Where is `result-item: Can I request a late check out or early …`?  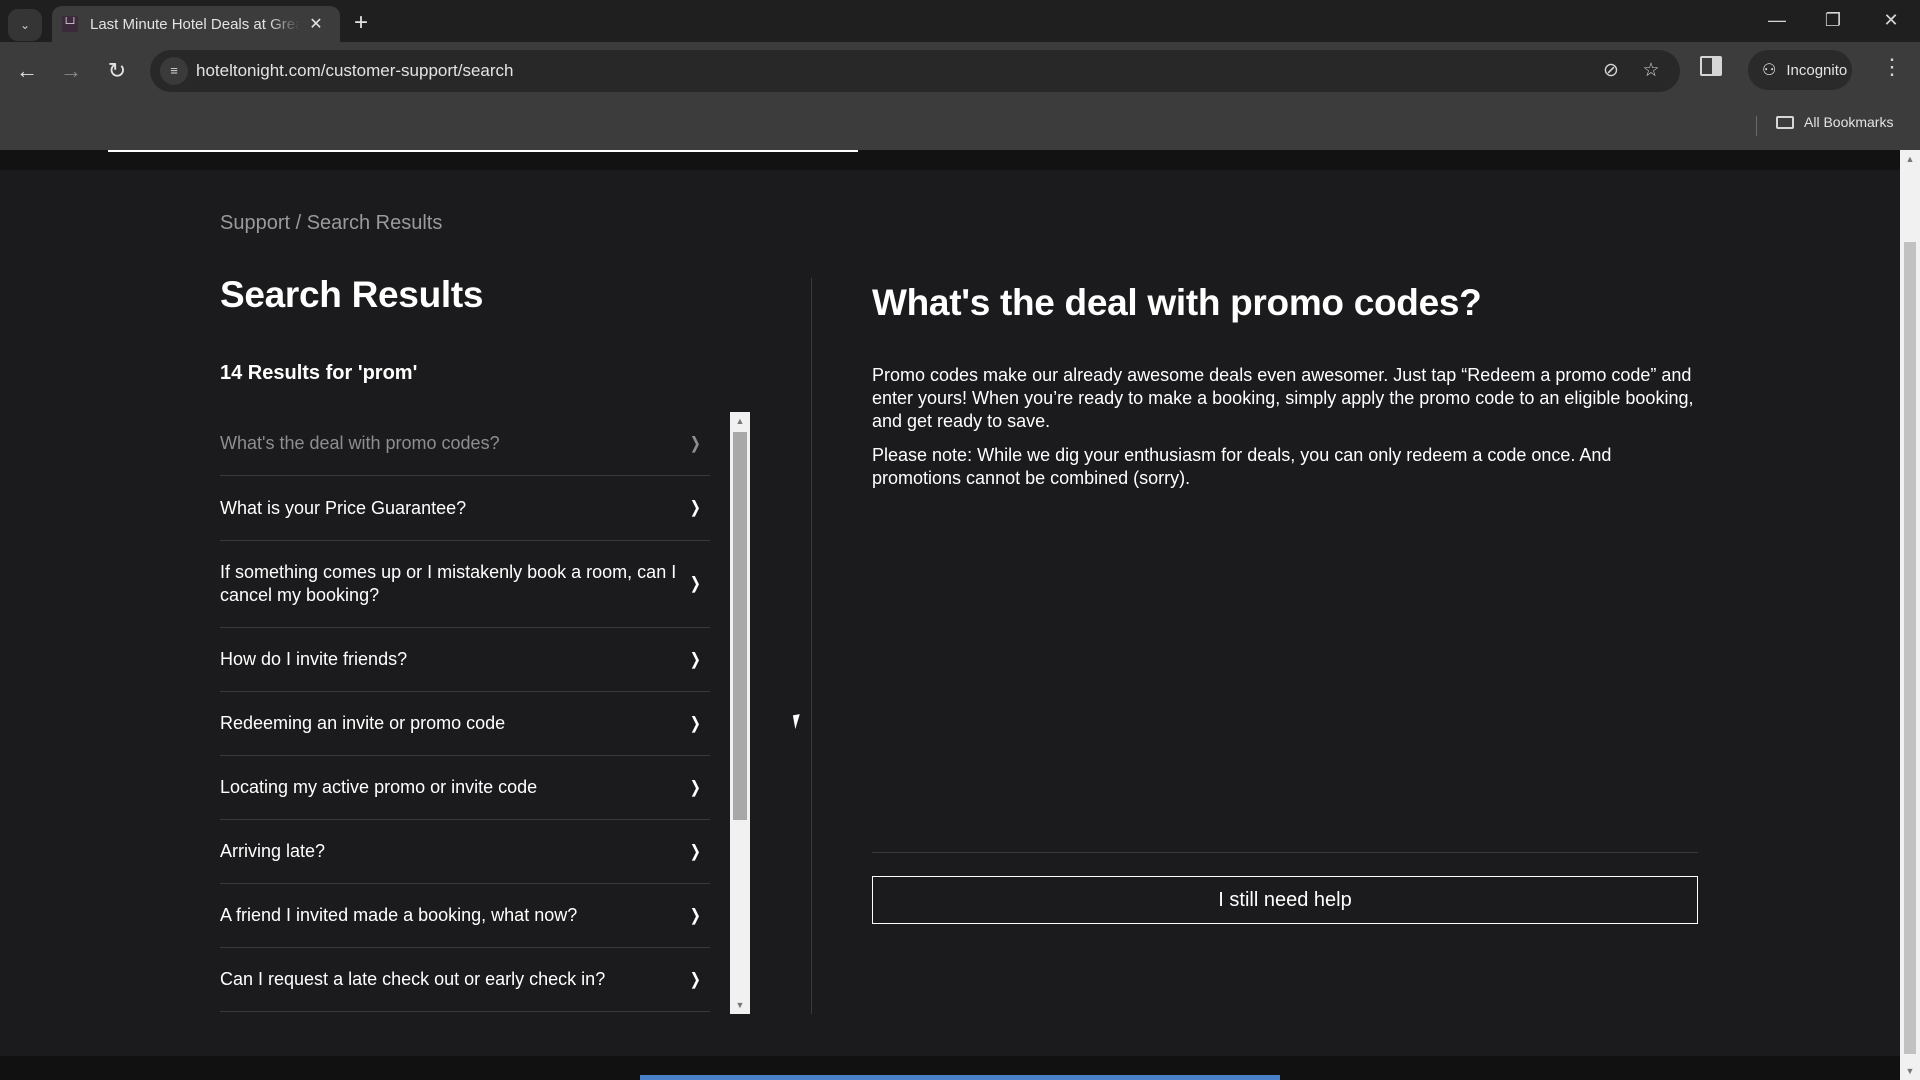 result-item: Can I request a late check out or early … is located at coordinates (465, 980).